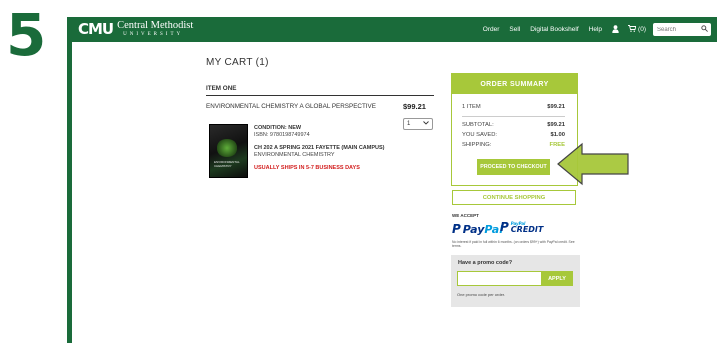  I want to click on proceed-to-checkout-button: PROCEED TO CHECKOUT, so click(513, 167).